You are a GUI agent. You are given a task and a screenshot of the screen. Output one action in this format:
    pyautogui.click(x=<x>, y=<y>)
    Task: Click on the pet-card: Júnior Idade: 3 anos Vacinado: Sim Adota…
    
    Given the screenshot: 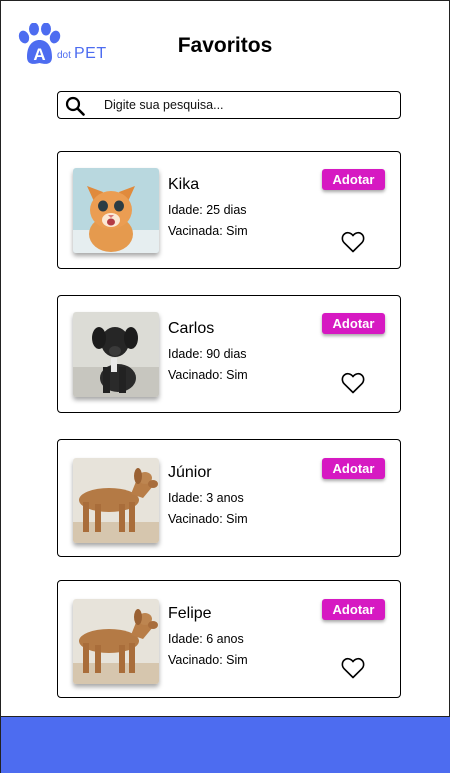 What is the action you would take?
    pyautogui.click(x=229, y=498)
    